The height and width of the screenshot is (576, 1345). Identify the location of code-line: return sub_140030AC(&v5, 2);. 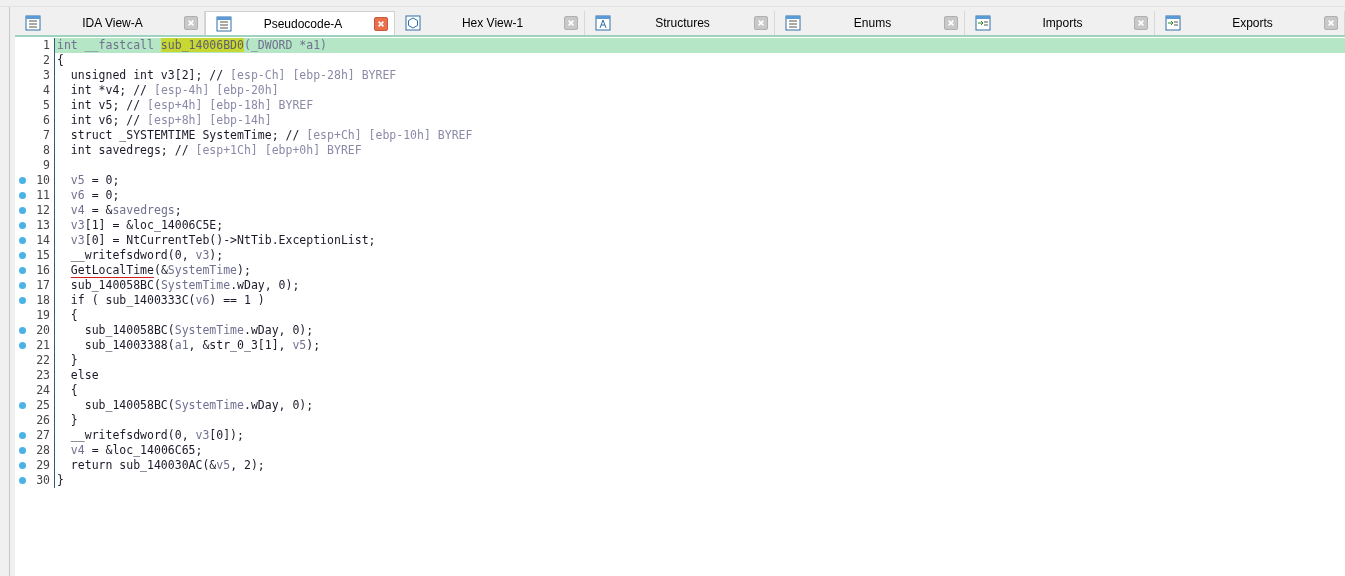
(167, 465).